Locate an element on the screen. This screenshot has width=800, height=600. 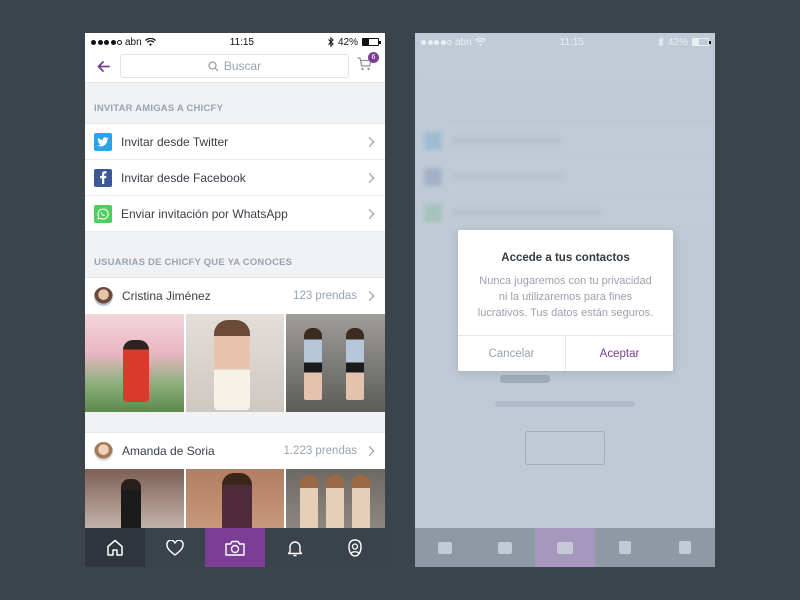
user-name: Amanda de Soria is located at coordinates (168, 451).